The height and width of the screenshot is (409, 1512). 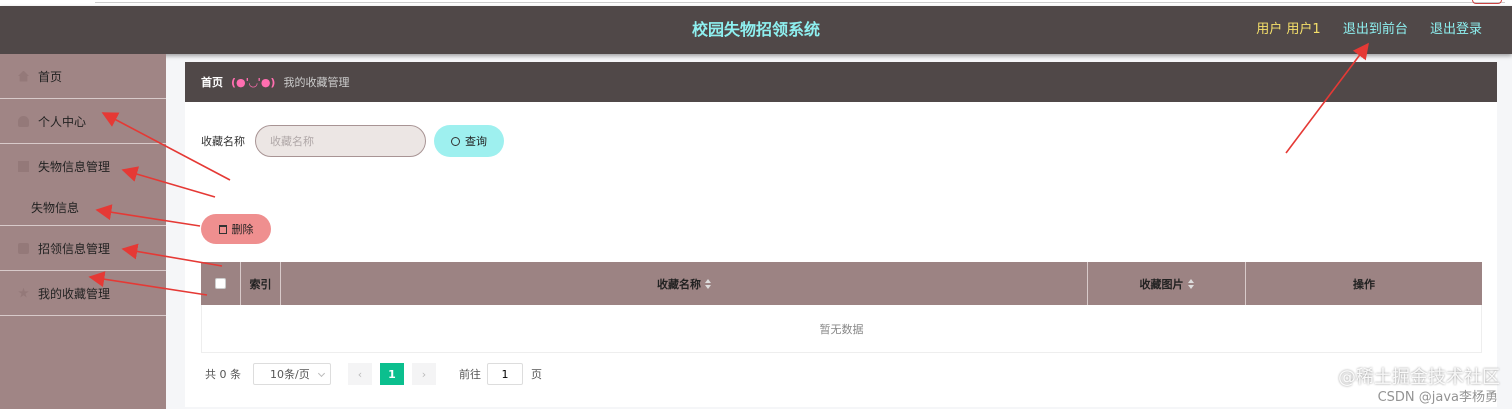 What do you see at coordinates (679, 284) in the screenshot?
I see `column-header-label: 收藏名称` at bounding box center [679, 284].